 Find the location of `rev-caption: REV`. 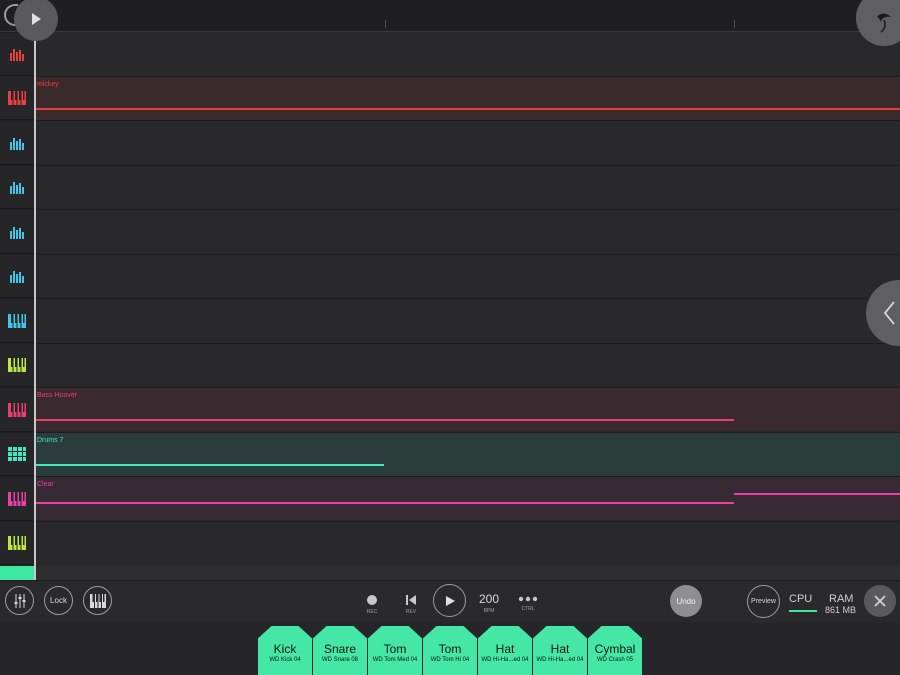

rev-caption: REV is located at coordinates (411, 612).